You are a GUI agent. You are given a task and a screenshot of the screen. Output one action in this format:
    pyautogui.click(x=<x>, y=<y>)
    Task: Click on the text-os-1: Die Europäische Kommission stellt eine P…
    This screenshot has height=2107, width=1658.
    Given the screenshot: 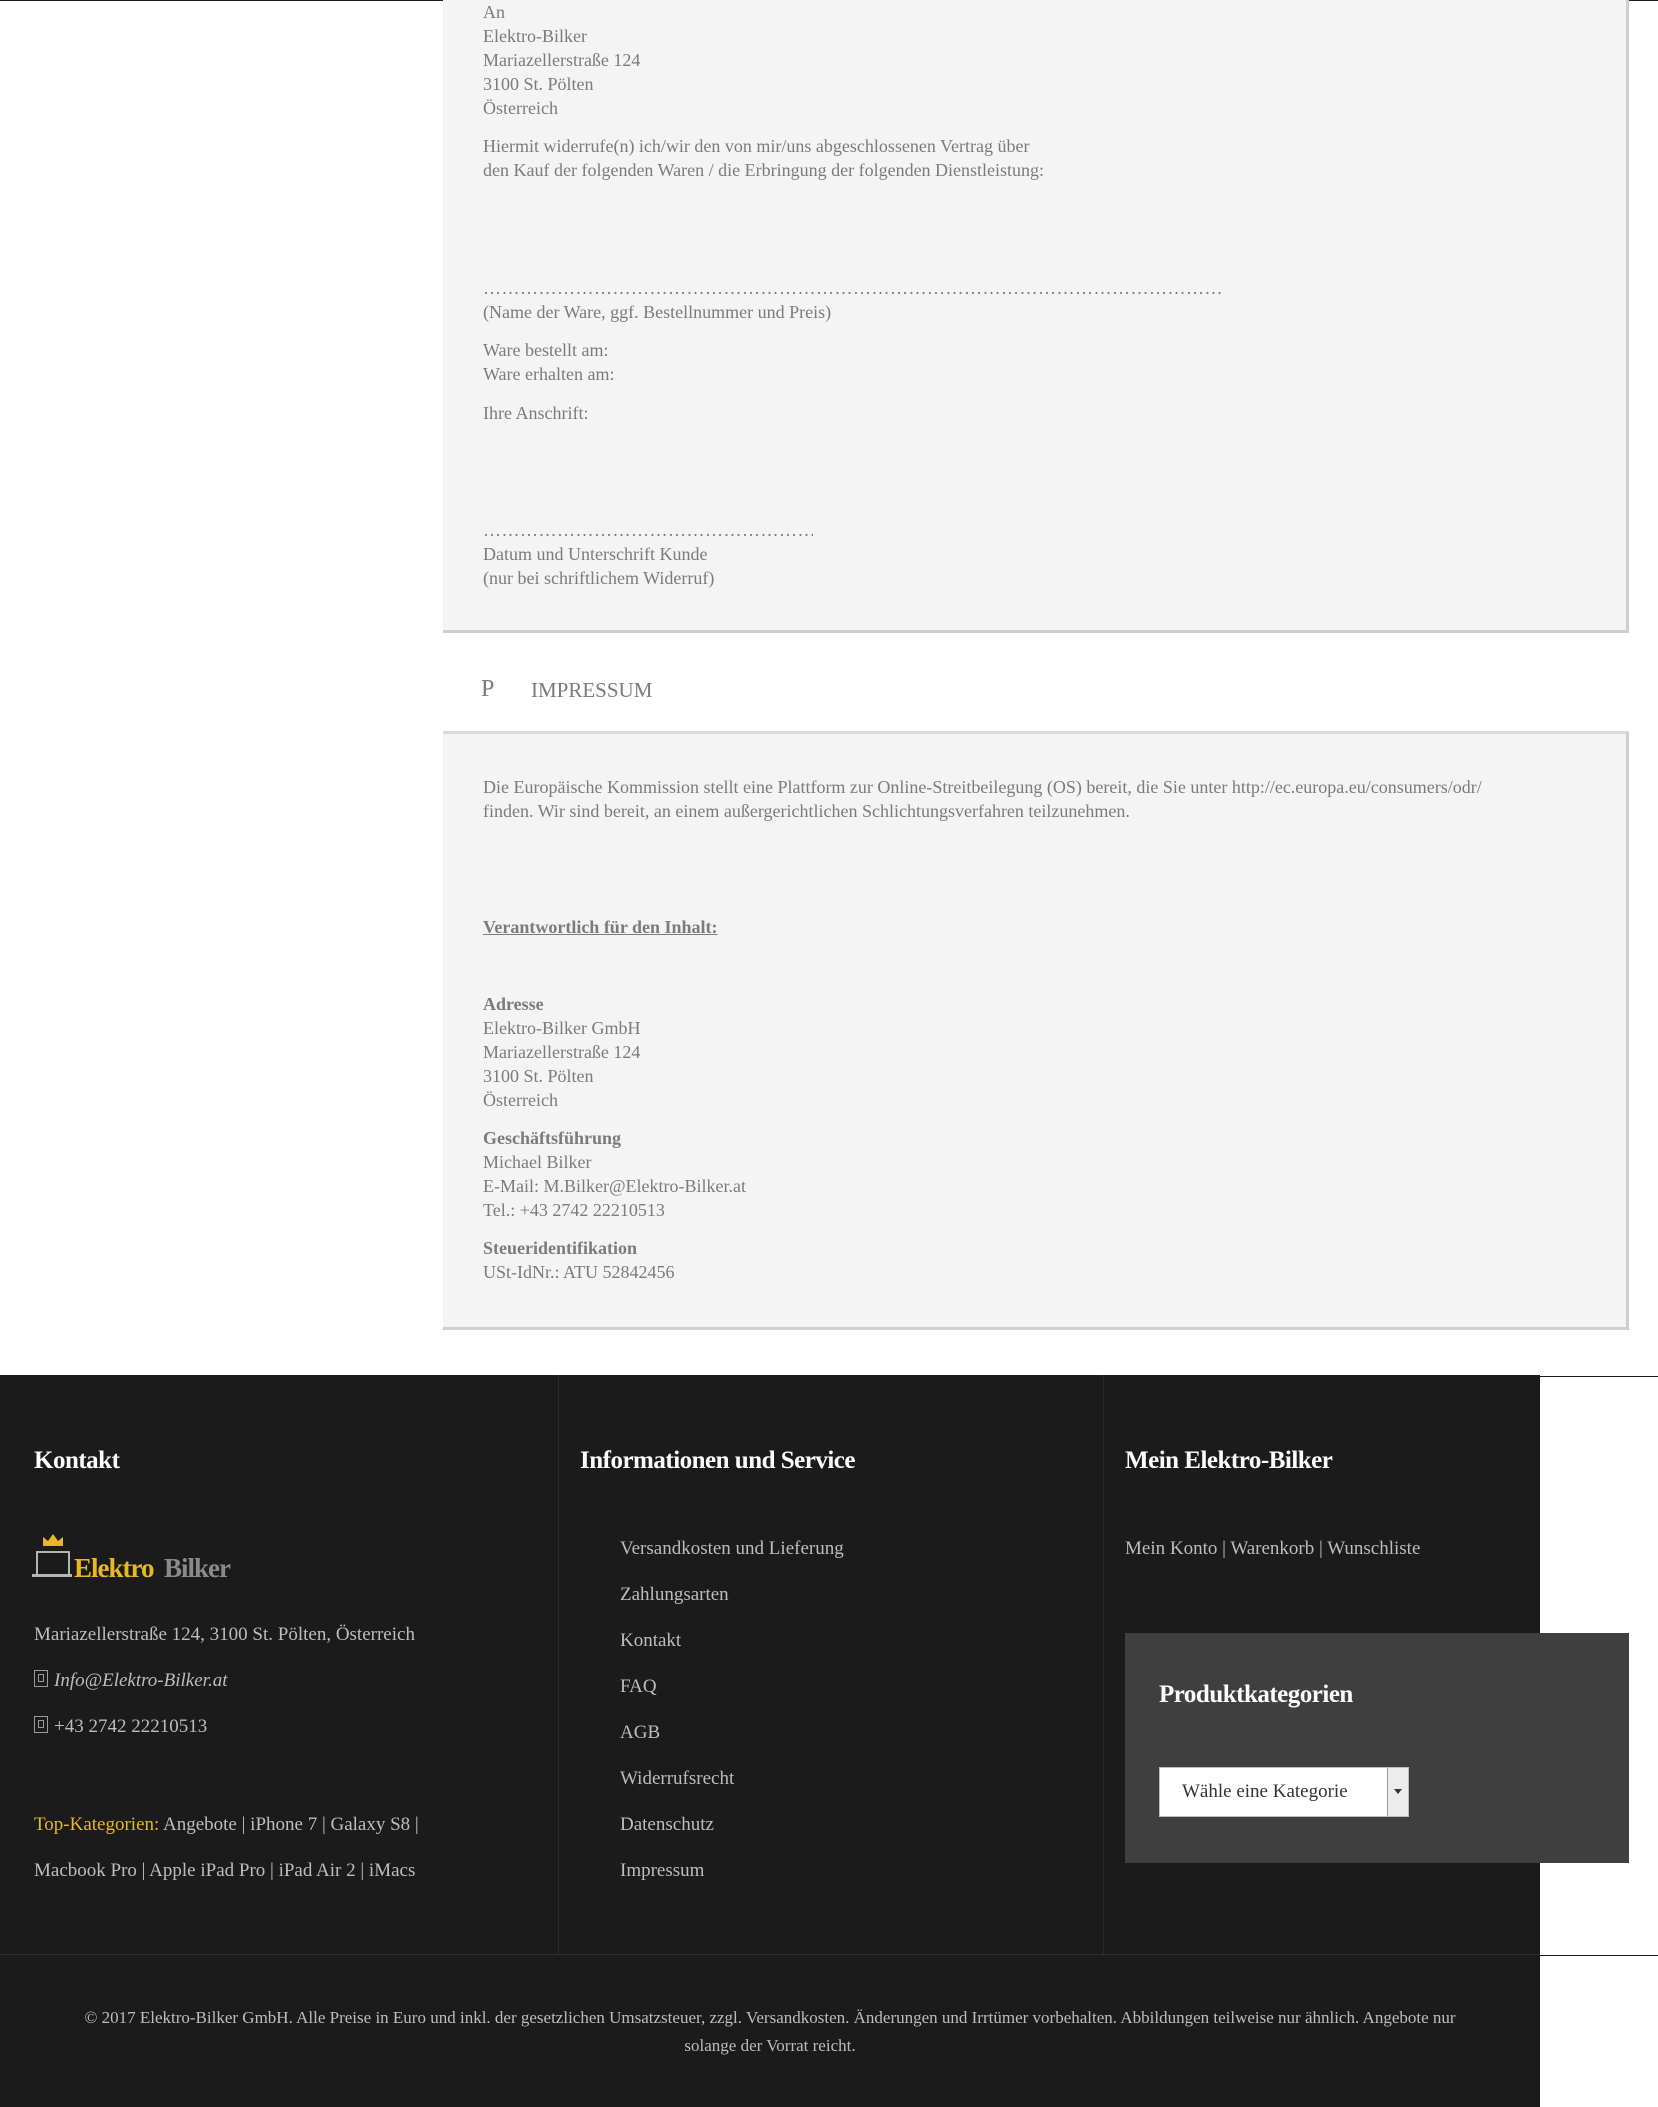 What is the action you would take?
    pyautogui.click(x=982, y=787)
    